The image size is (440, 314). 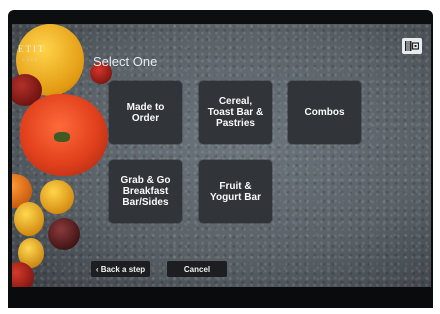 I want to click on tablet-bottom-bezel, so click(x=220, y=297).